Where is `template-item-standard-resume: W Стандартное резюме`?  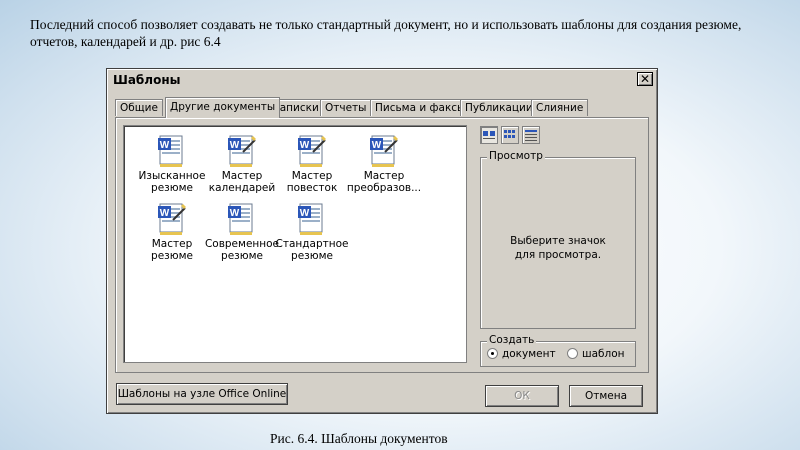
template-item-standard-resume: W Стандартное резюме is located at coordinates (312, 232).